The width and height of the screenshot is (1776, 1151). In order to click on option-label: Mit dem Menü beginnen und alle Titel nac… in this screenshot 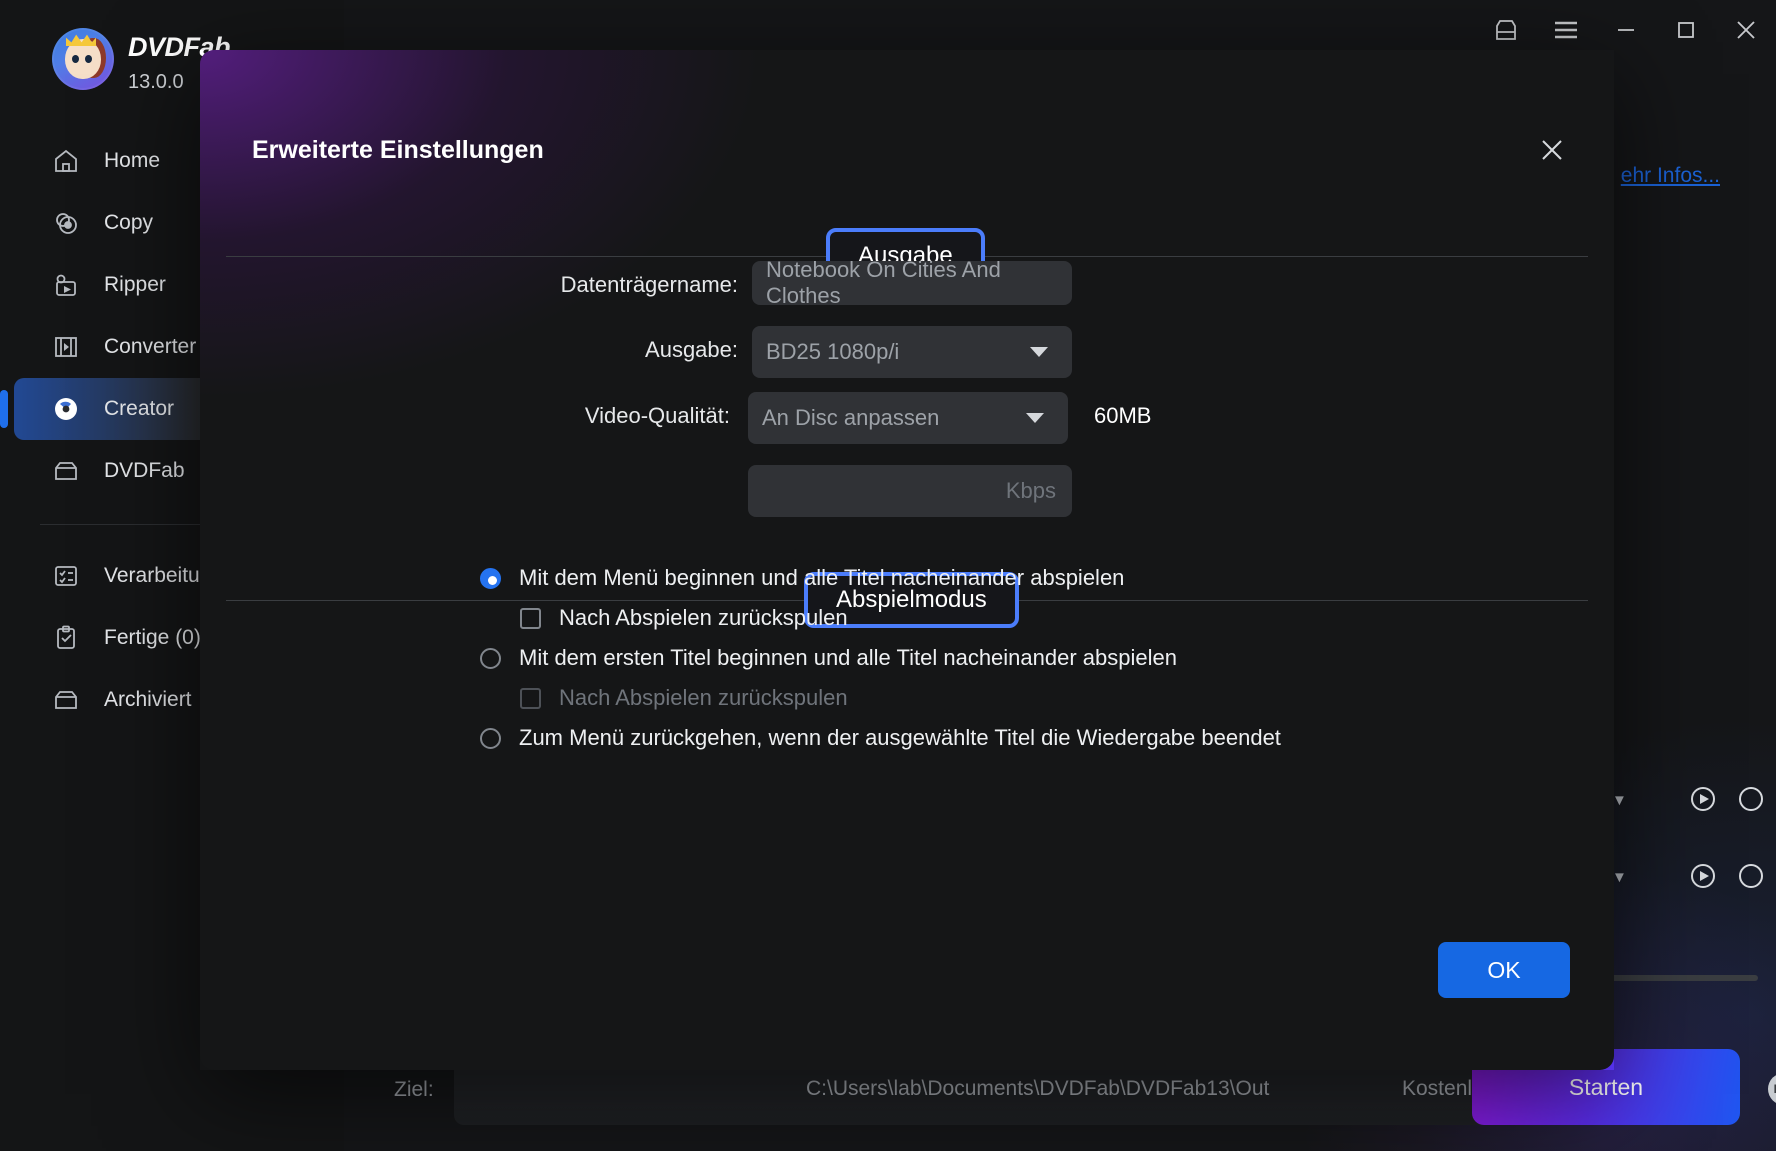, I will do `click(822, 577)`.